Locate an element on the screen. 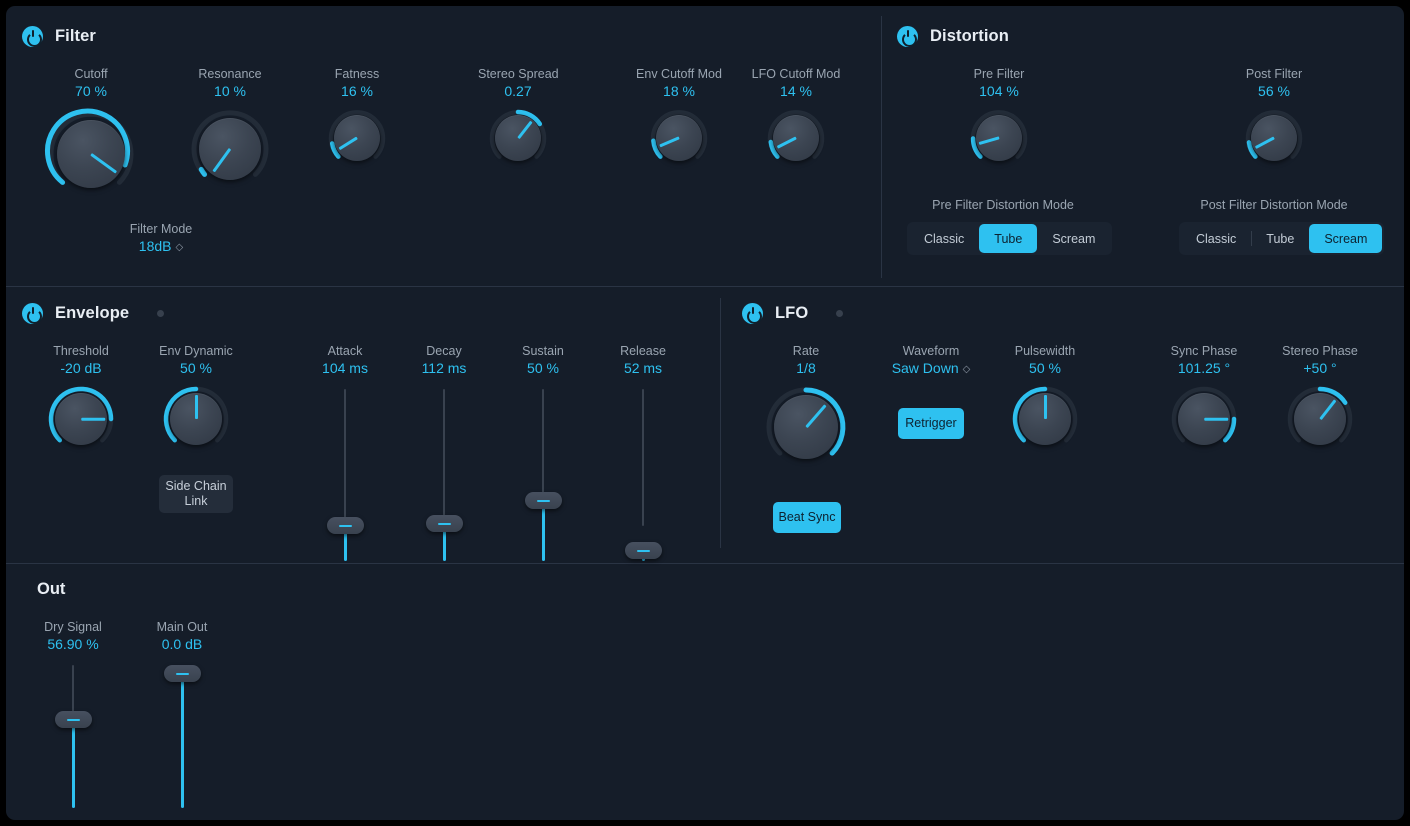  envelope-power-icon is located at coordinates (32, 313).